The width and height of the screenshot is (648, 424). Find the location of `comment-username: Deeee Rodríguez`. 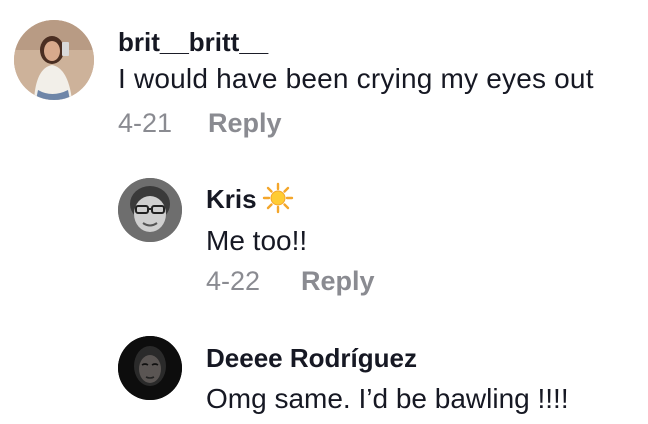

comment-username: Deeee Rodríguez is located at coordinates (311, 358).